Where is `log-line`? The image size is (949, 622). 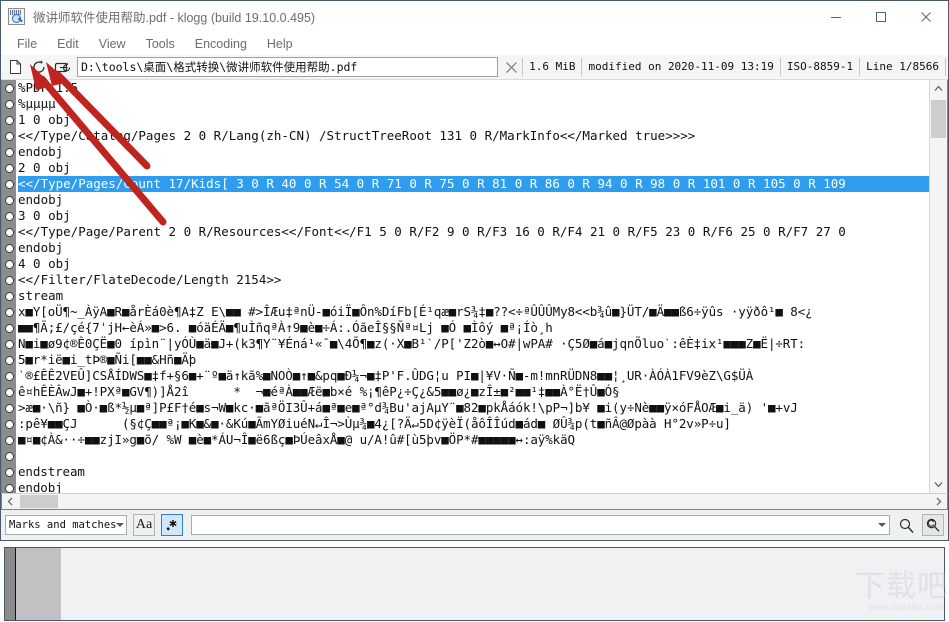
log-line is located at coordinates (473, 456).